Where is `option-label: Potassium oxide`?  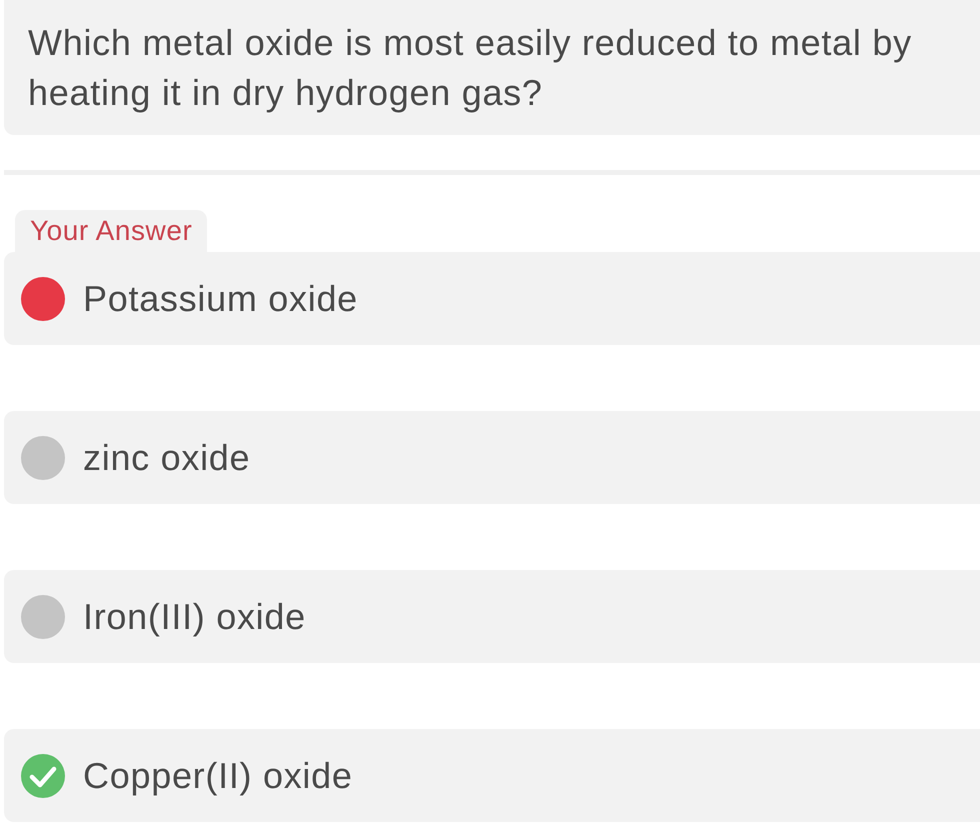 option-label: Potassium oxide is located at coordinates (220, 298).